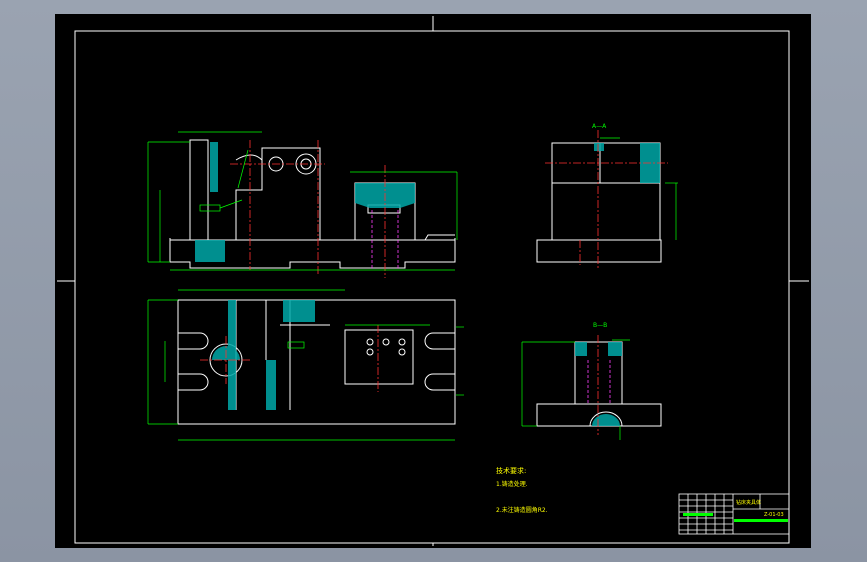 This screenshot has width=867, height=562. I want to click on section-b-label: B—B, so click(600, 325).